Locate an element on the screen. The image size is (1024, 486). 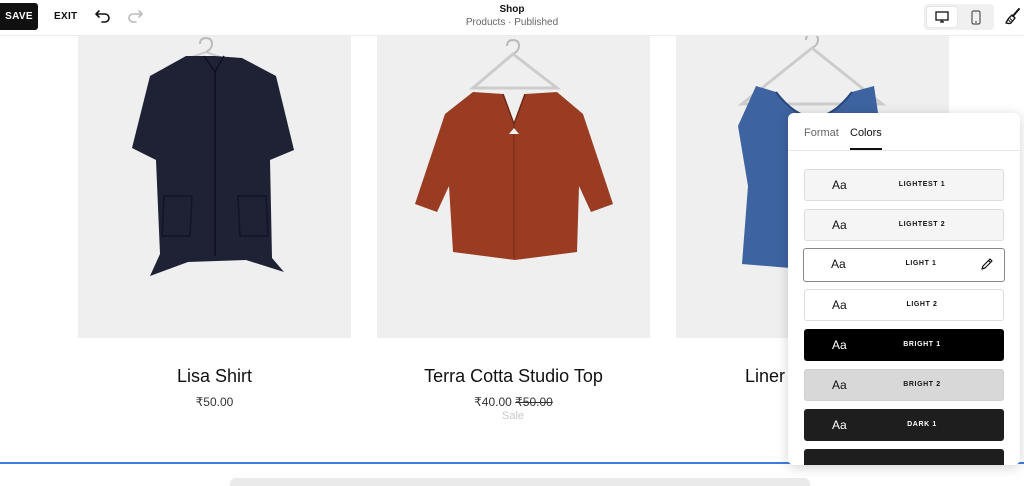
page-title-block: Shop Products · Published is located at coordinates (512, 16).